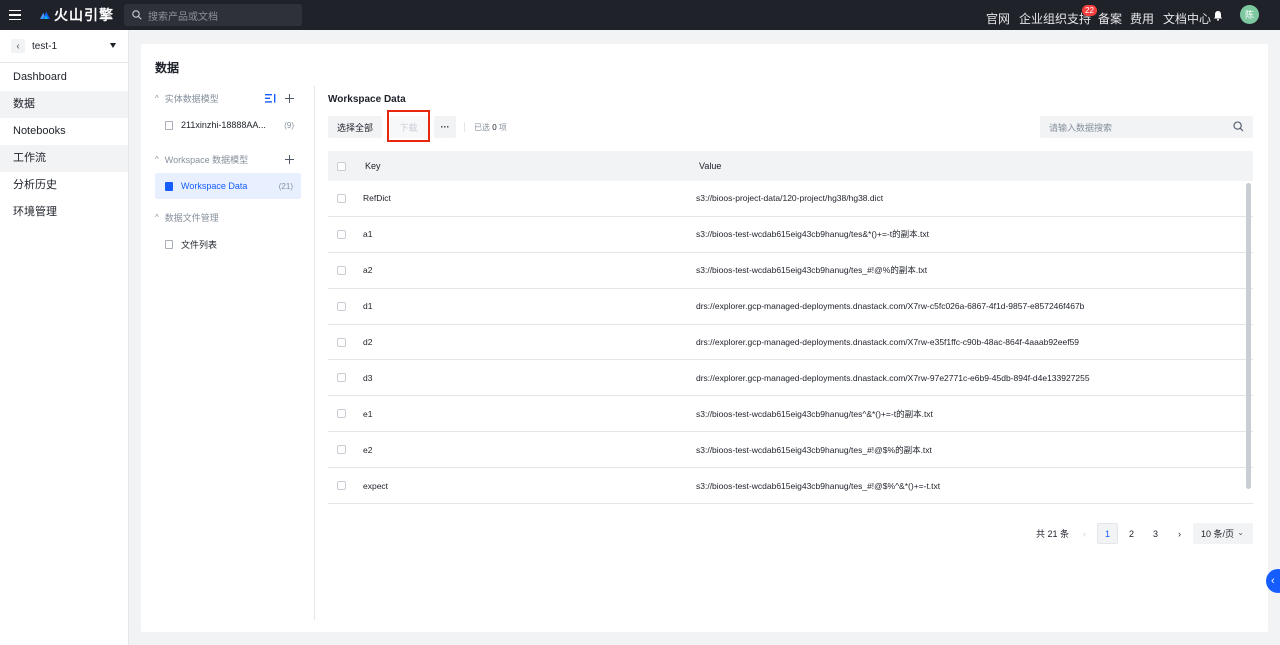 The width and height of the screenshot is (1280, 645). Describe the element at coordinates (1131, 533) in the screenshot. I see `page-2: 2` at that location.